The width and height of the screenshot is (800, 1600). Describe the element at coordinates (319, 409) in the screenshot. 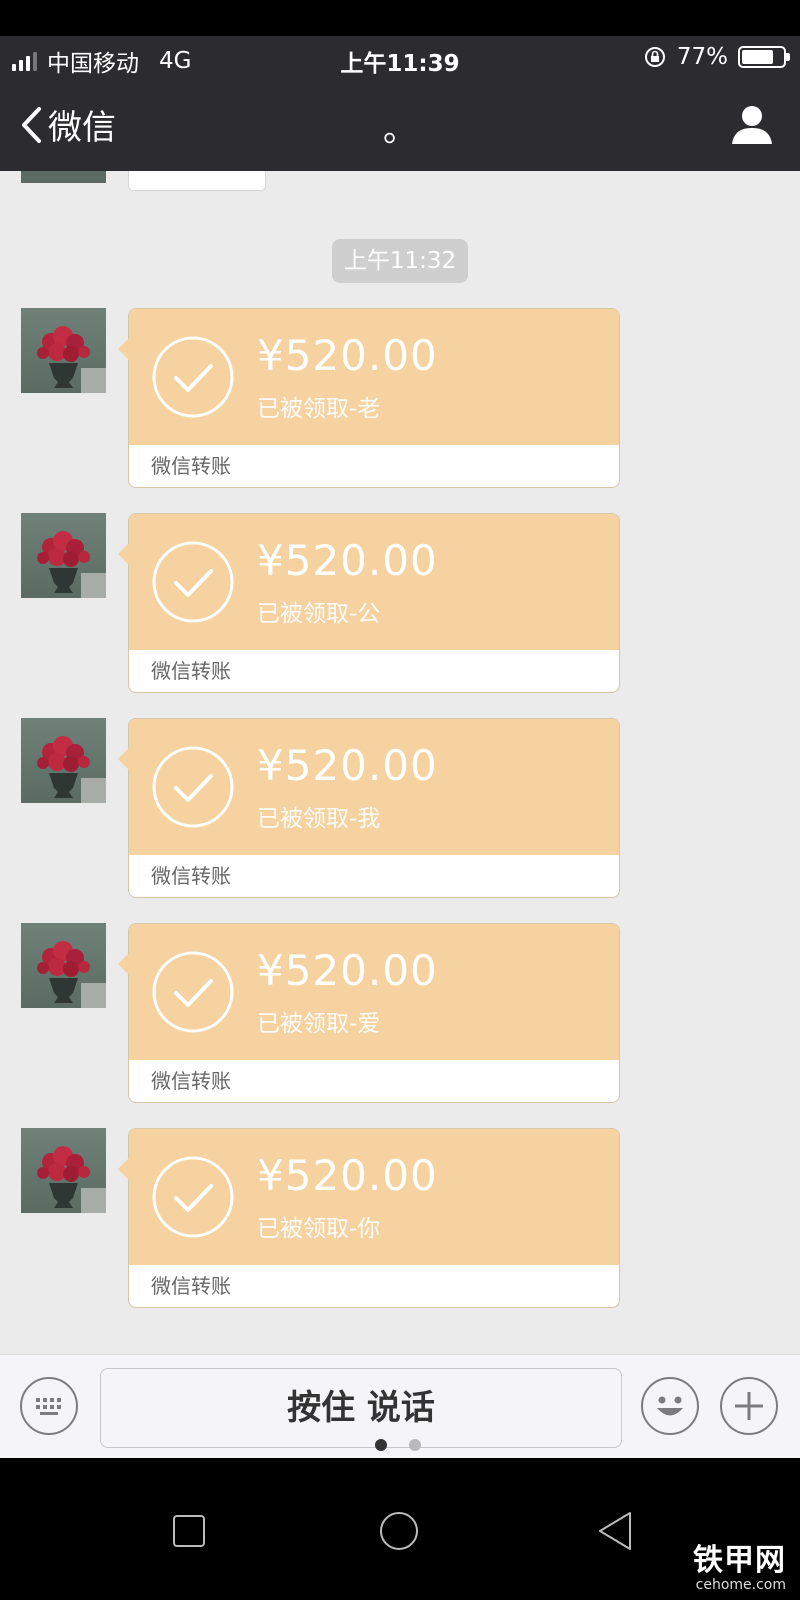

I see `transfer-status: 已被领取-老` at that location.